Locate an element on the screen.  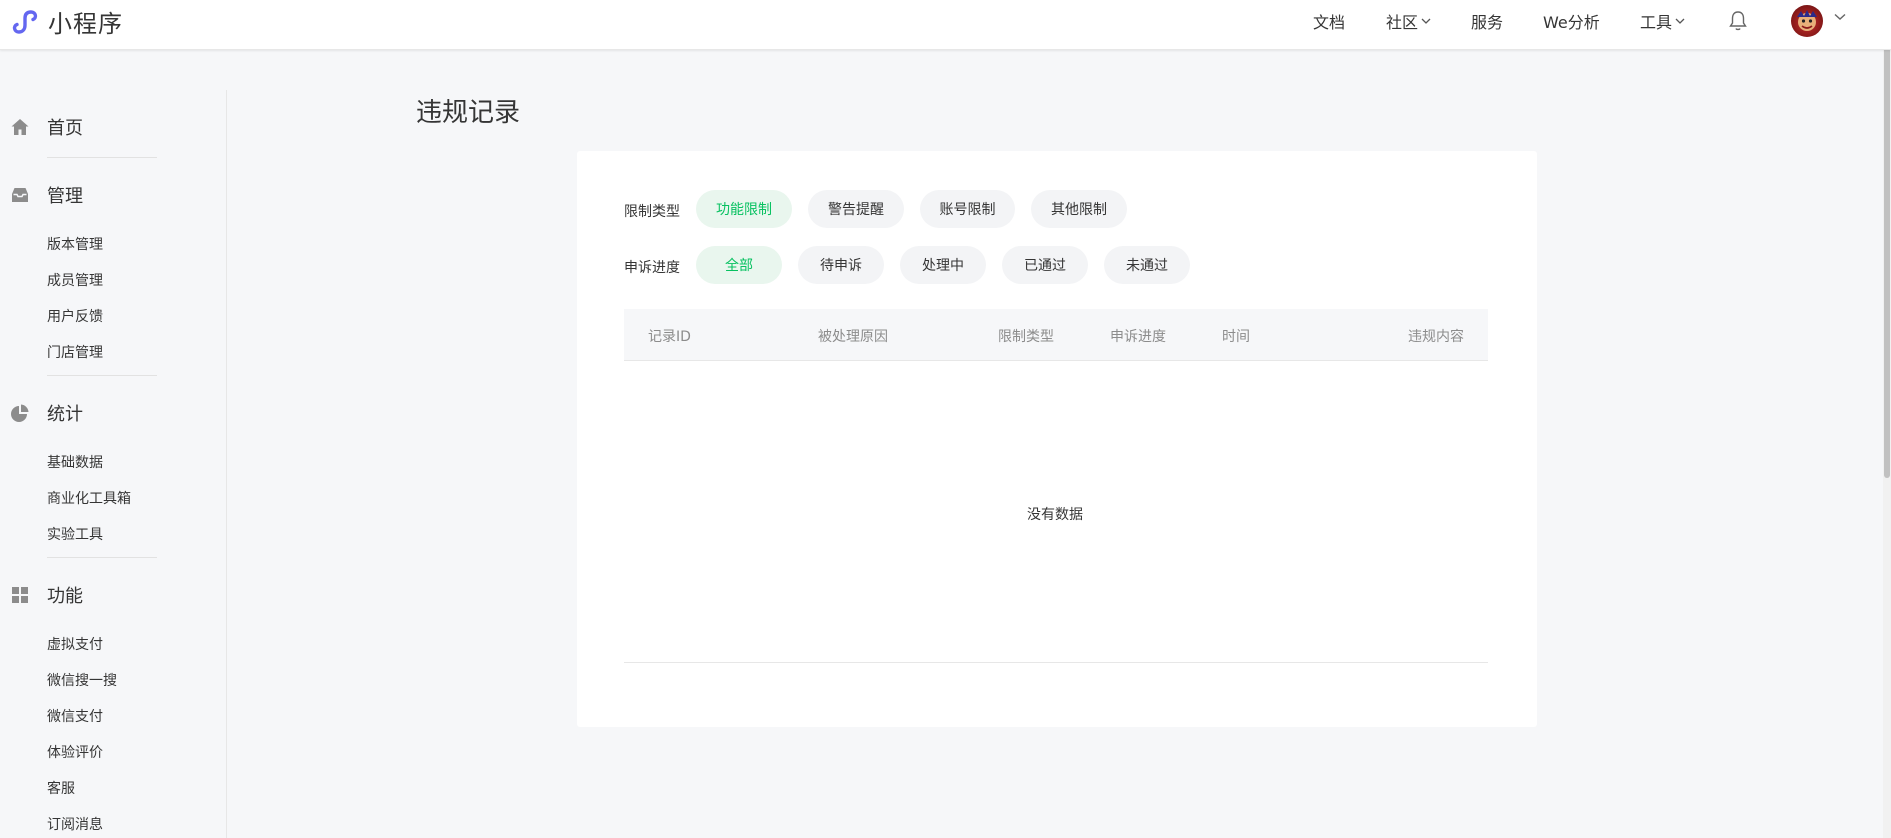
sidebar-section-features: 功能 is located at coordinates (46, 595).